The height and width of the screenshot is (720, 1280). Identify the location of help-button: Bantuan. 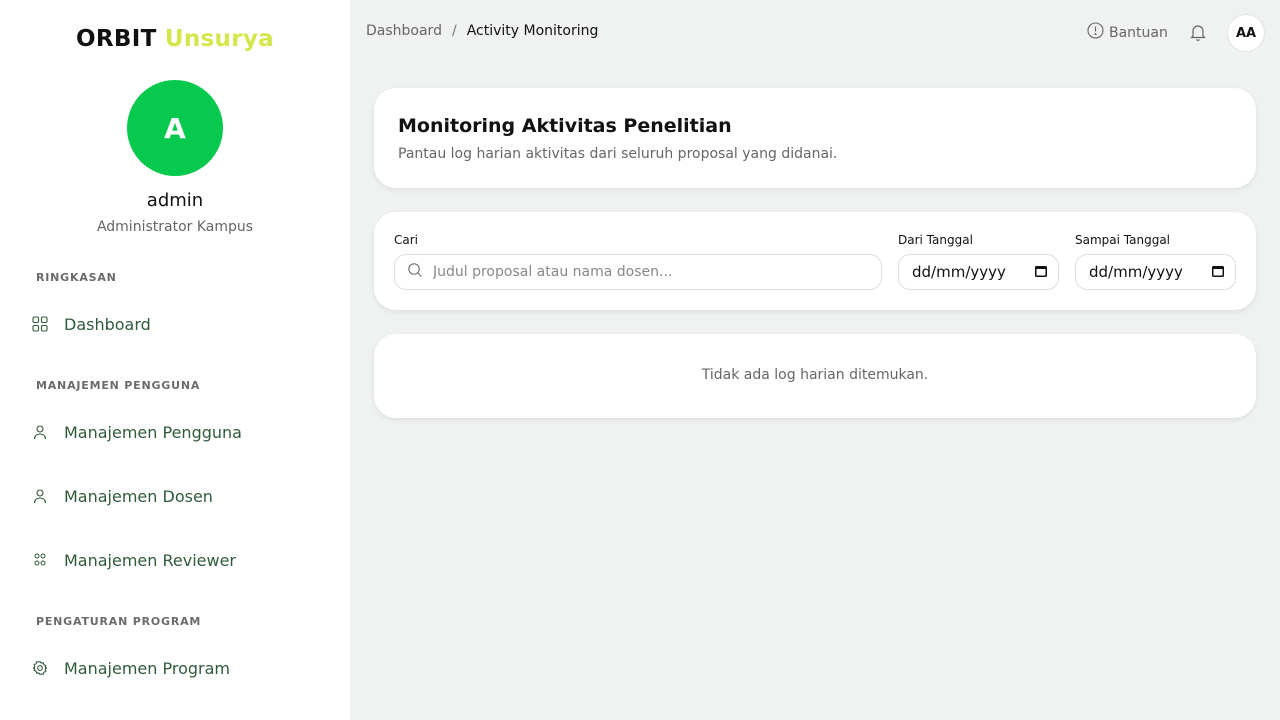
(1127, 32).